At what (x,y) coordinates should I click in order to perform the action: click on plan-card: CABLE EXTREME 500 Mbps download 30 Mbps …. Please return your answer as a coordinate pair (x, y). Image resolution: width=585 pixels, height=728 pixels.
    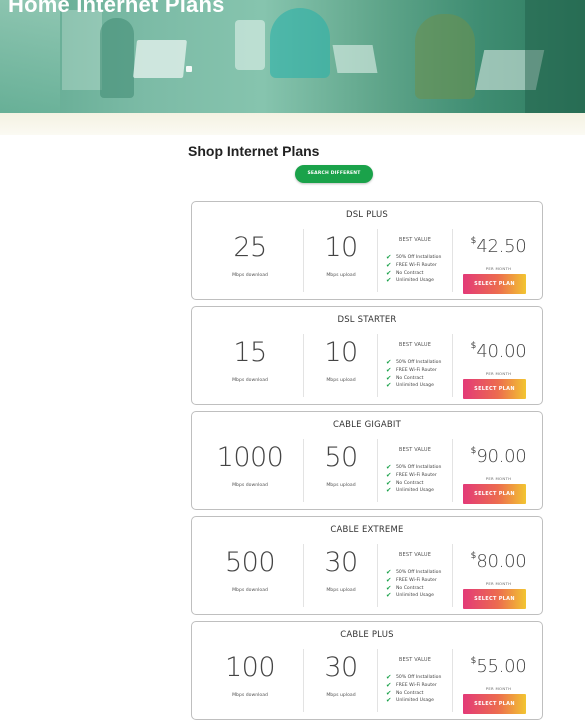
    Looking at the image, I should click on (367, 565).